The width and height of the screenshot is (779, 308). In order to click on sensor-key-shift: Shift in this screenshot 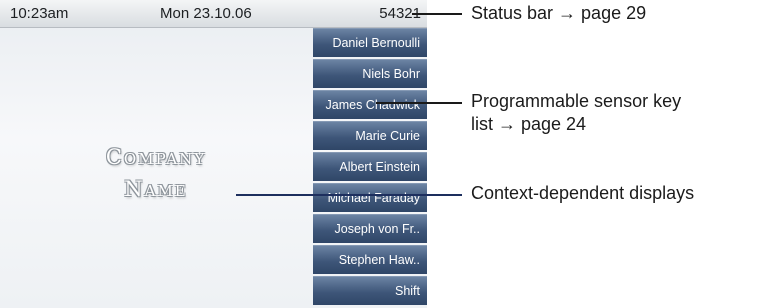, I will do `click(370, 290)`.